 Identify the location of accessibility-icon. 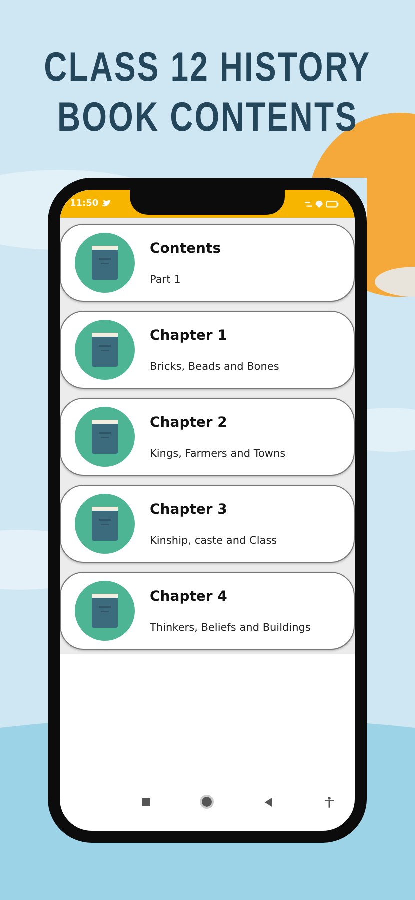
(329, 802).